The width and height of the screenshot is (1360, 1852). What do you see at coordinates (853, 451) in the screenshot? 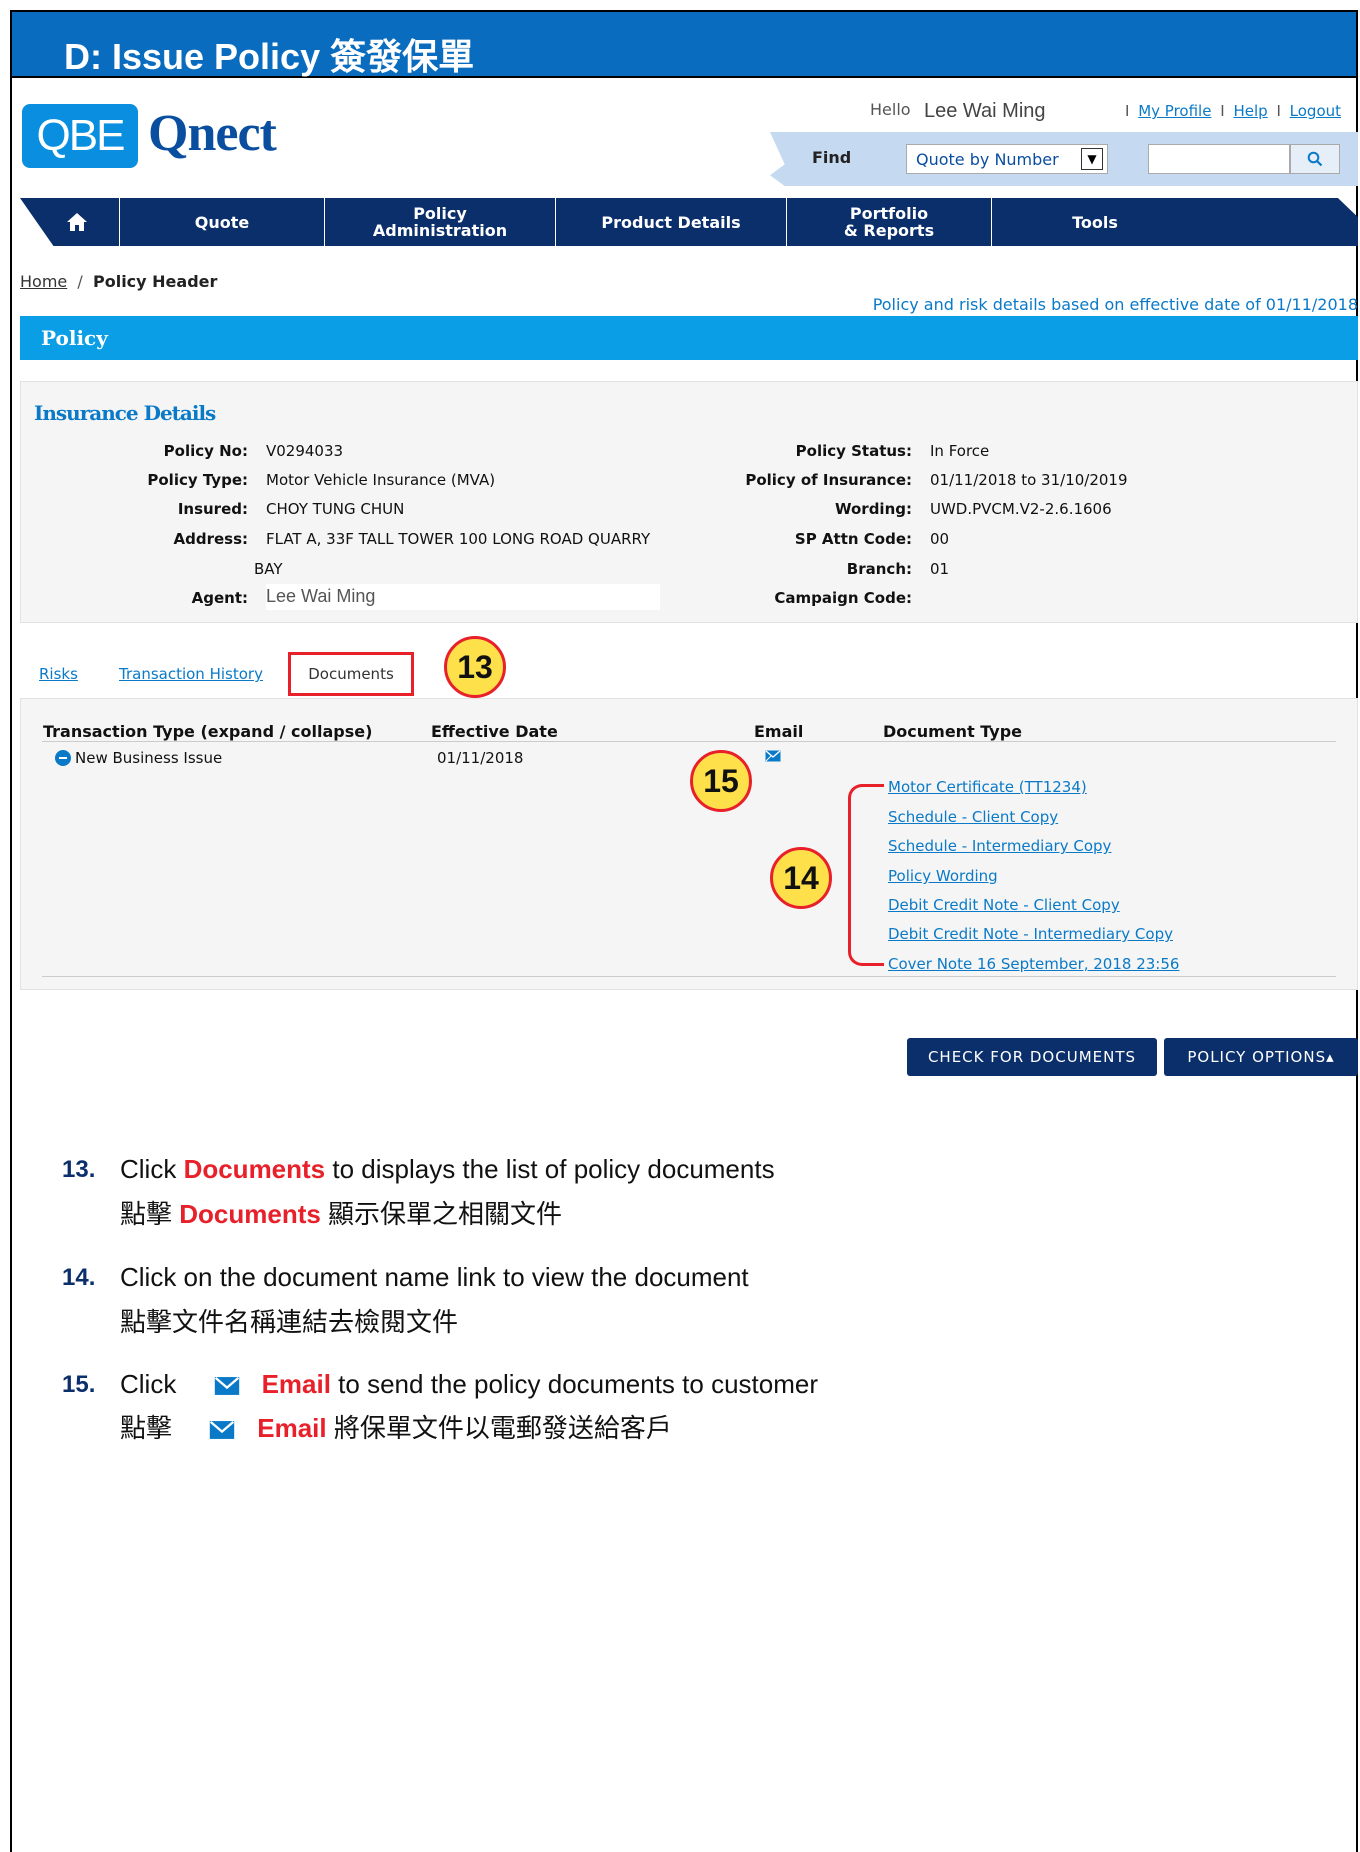
I see `policy-status-label: Policy Status:` at bounding box center [853, 451].